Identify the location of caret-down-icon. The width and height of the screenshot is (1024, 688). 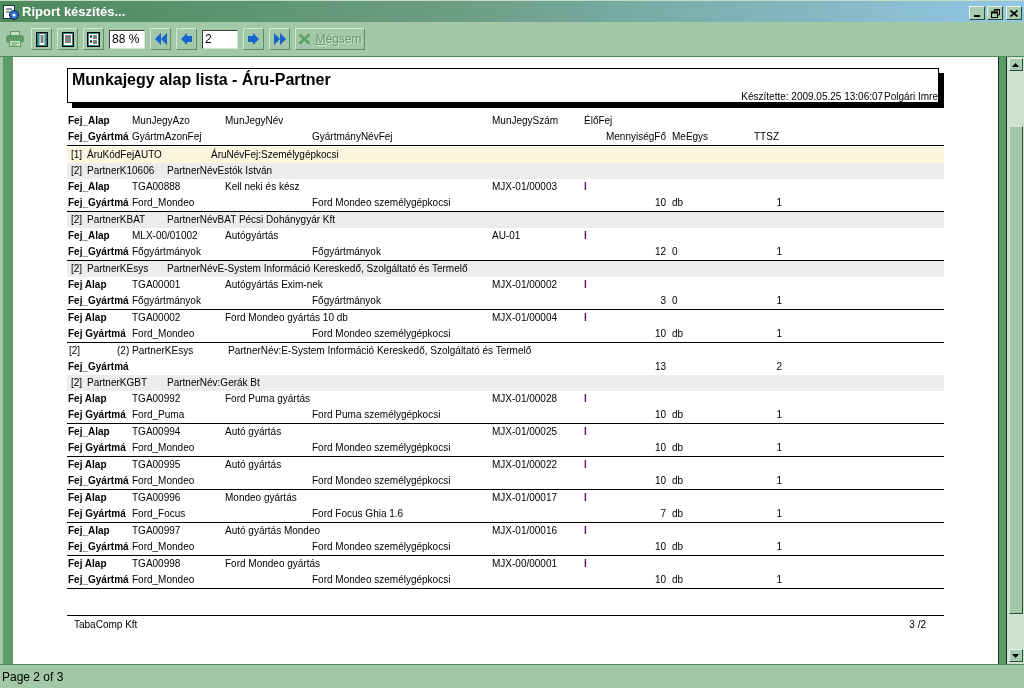
(1015, 655).